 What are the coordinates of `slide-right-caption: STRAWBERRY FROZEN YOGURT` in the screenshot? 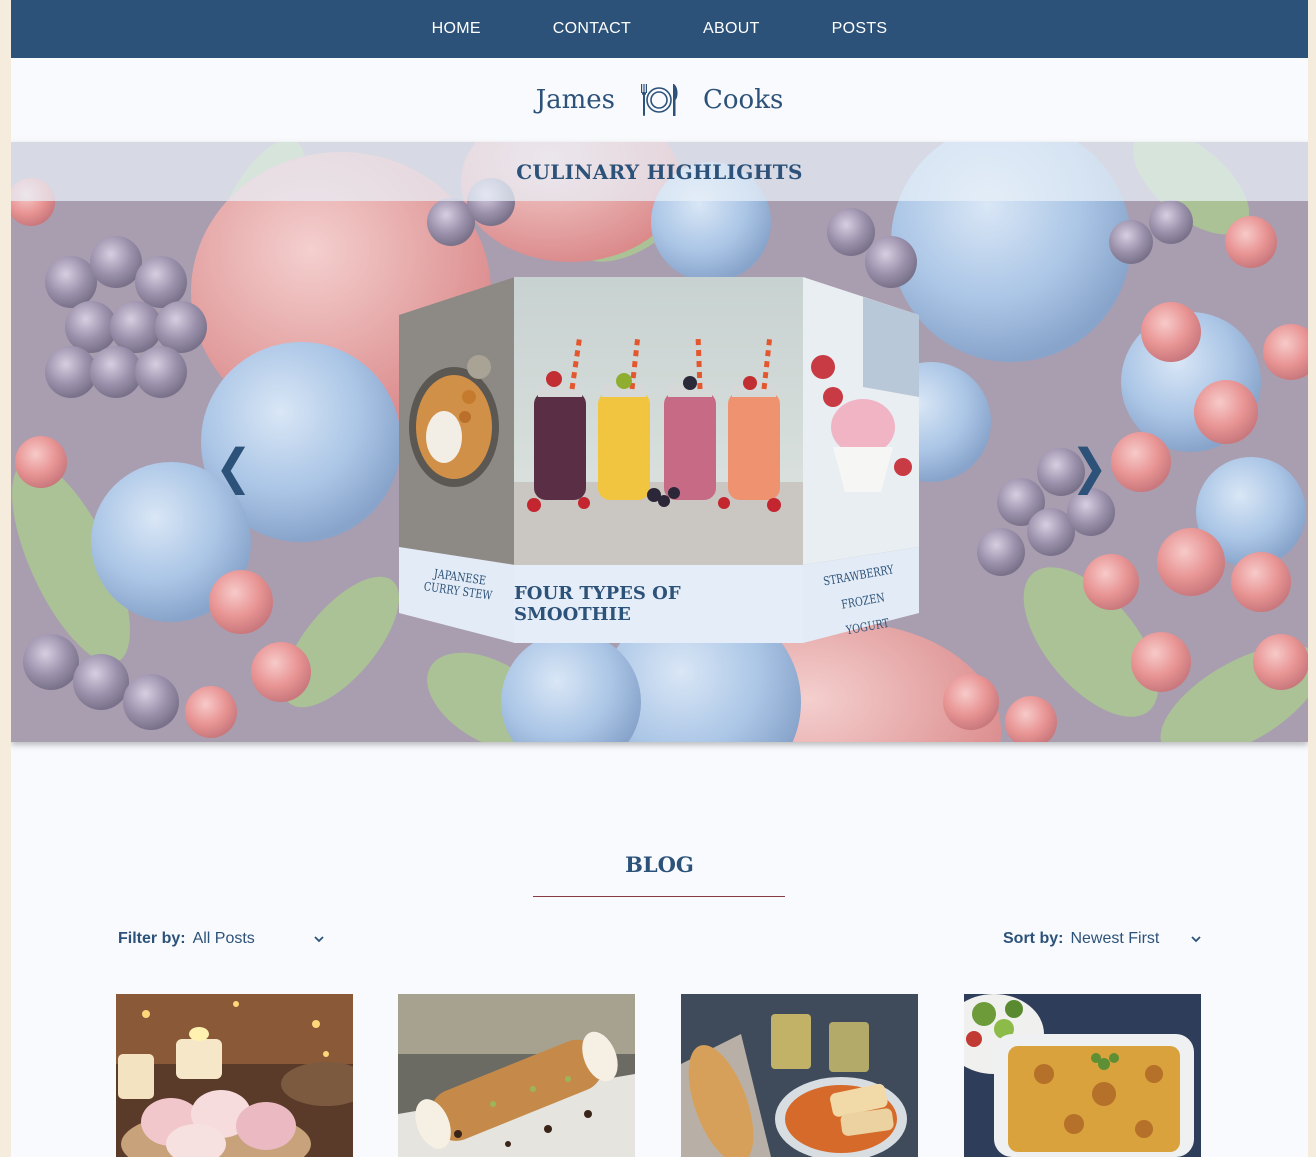 It's located at (858, 600).